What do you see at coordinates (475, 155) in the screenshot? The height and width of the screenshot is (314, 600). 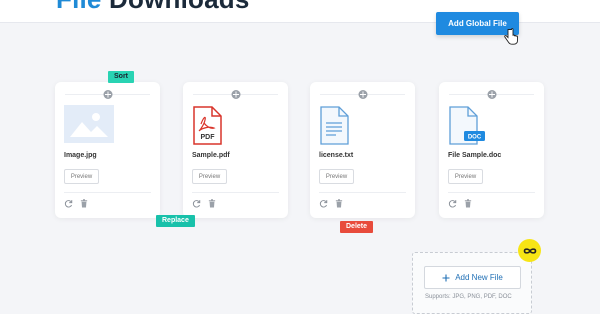 I see `file-name: File Sample.doc` at bounding box center [475, 155].